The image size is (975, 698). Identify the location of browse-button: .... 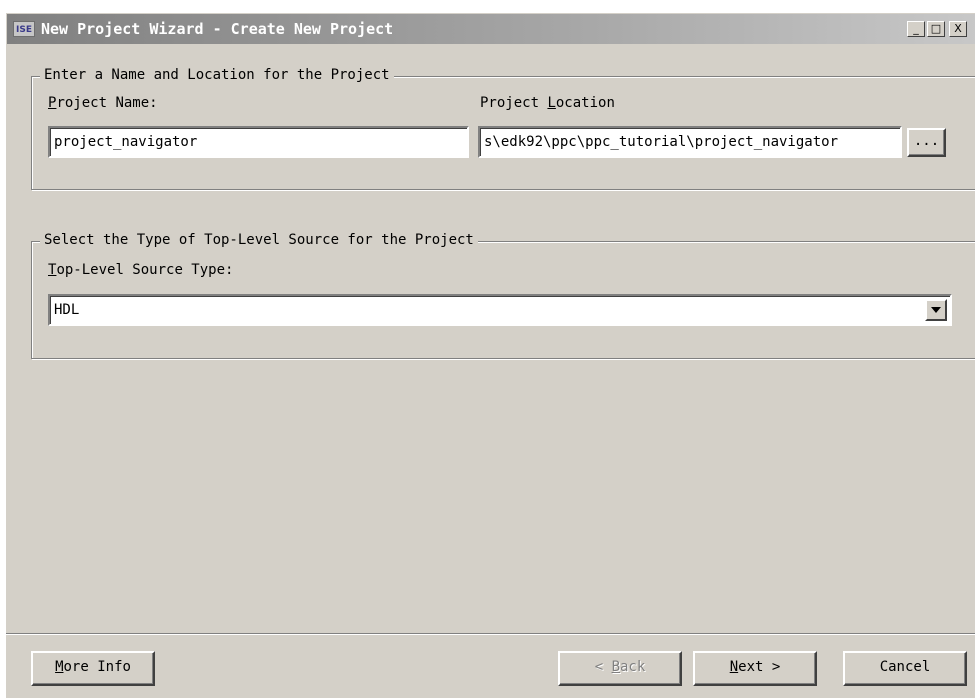
(926, 142).